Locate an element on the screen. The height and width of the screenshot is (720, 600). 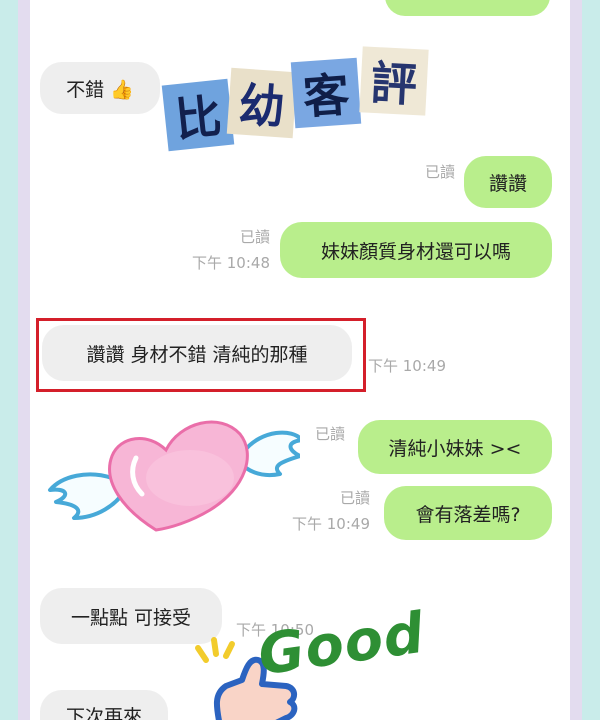
message-bubble-outgoing: 清純小妹妹 >< is located at coordinates (455, 447).